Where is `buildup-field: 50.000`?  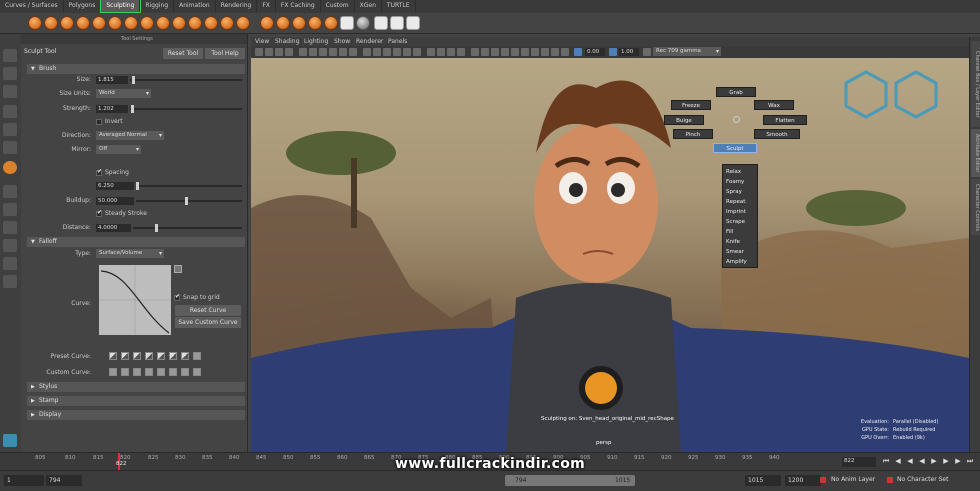
buildup-field: 50.000 is located at coordinates (115, 201).